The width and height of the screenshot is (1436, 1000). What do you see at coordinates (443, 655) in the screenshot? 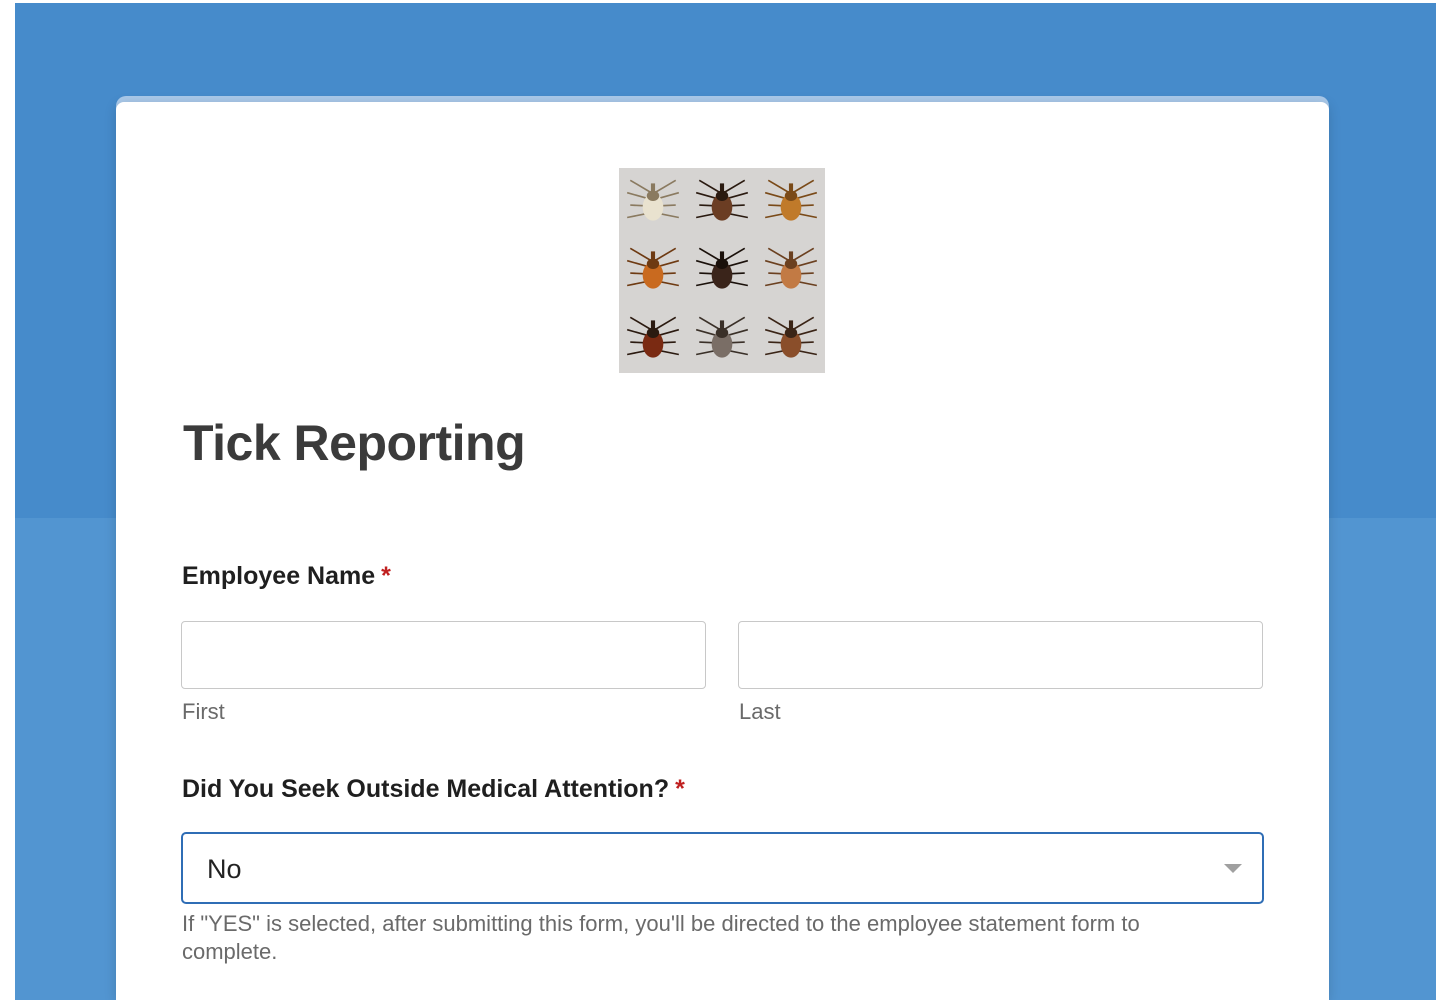
I see `first-name-input` at bounding box center [443, 655].